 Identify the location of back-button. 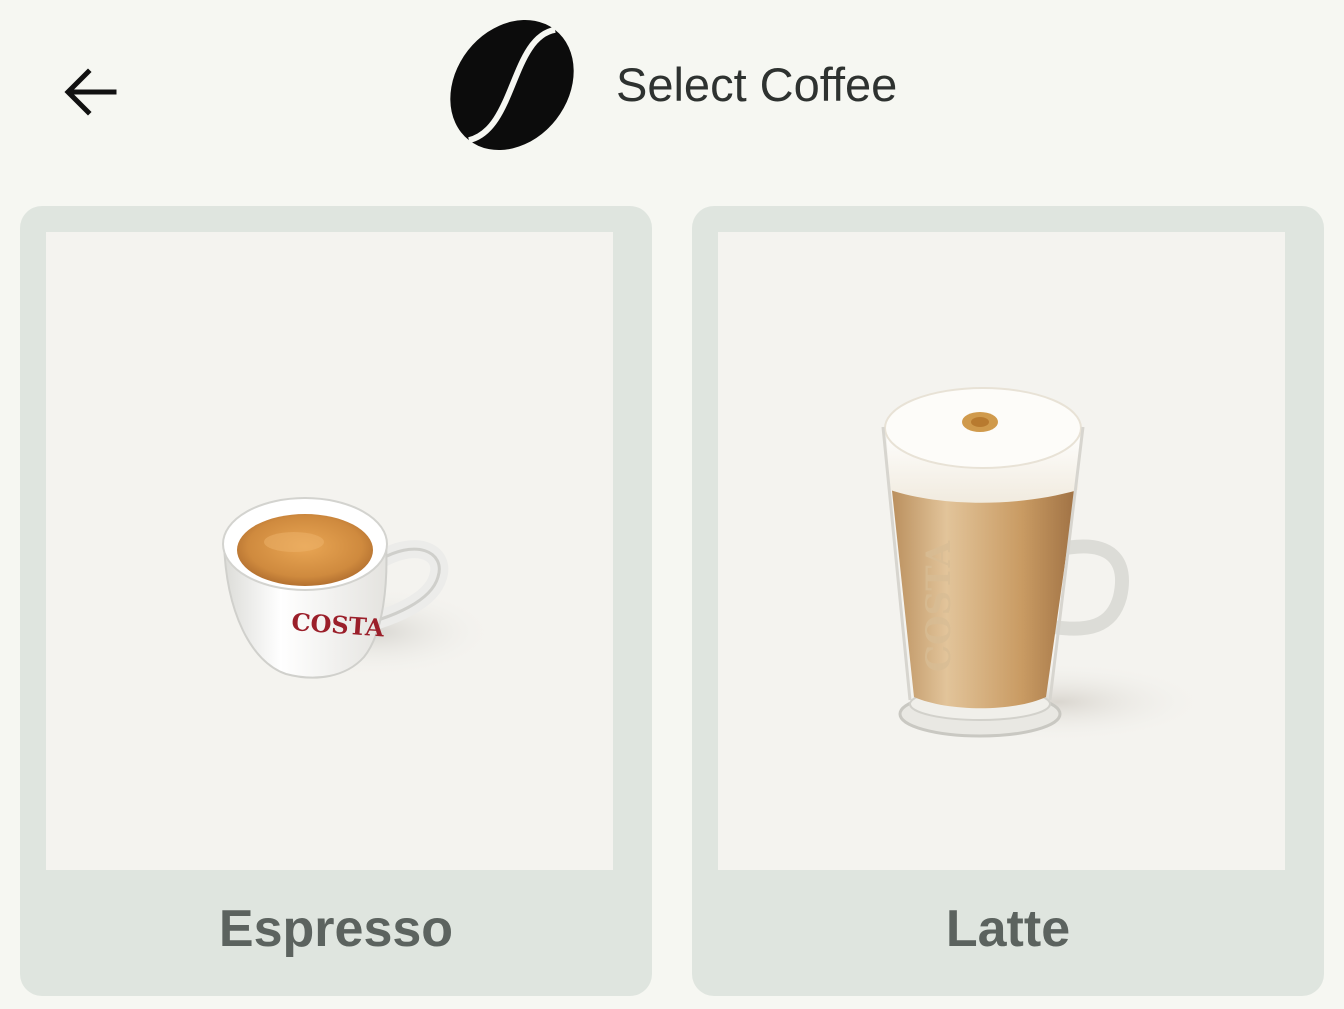
(90, 92).